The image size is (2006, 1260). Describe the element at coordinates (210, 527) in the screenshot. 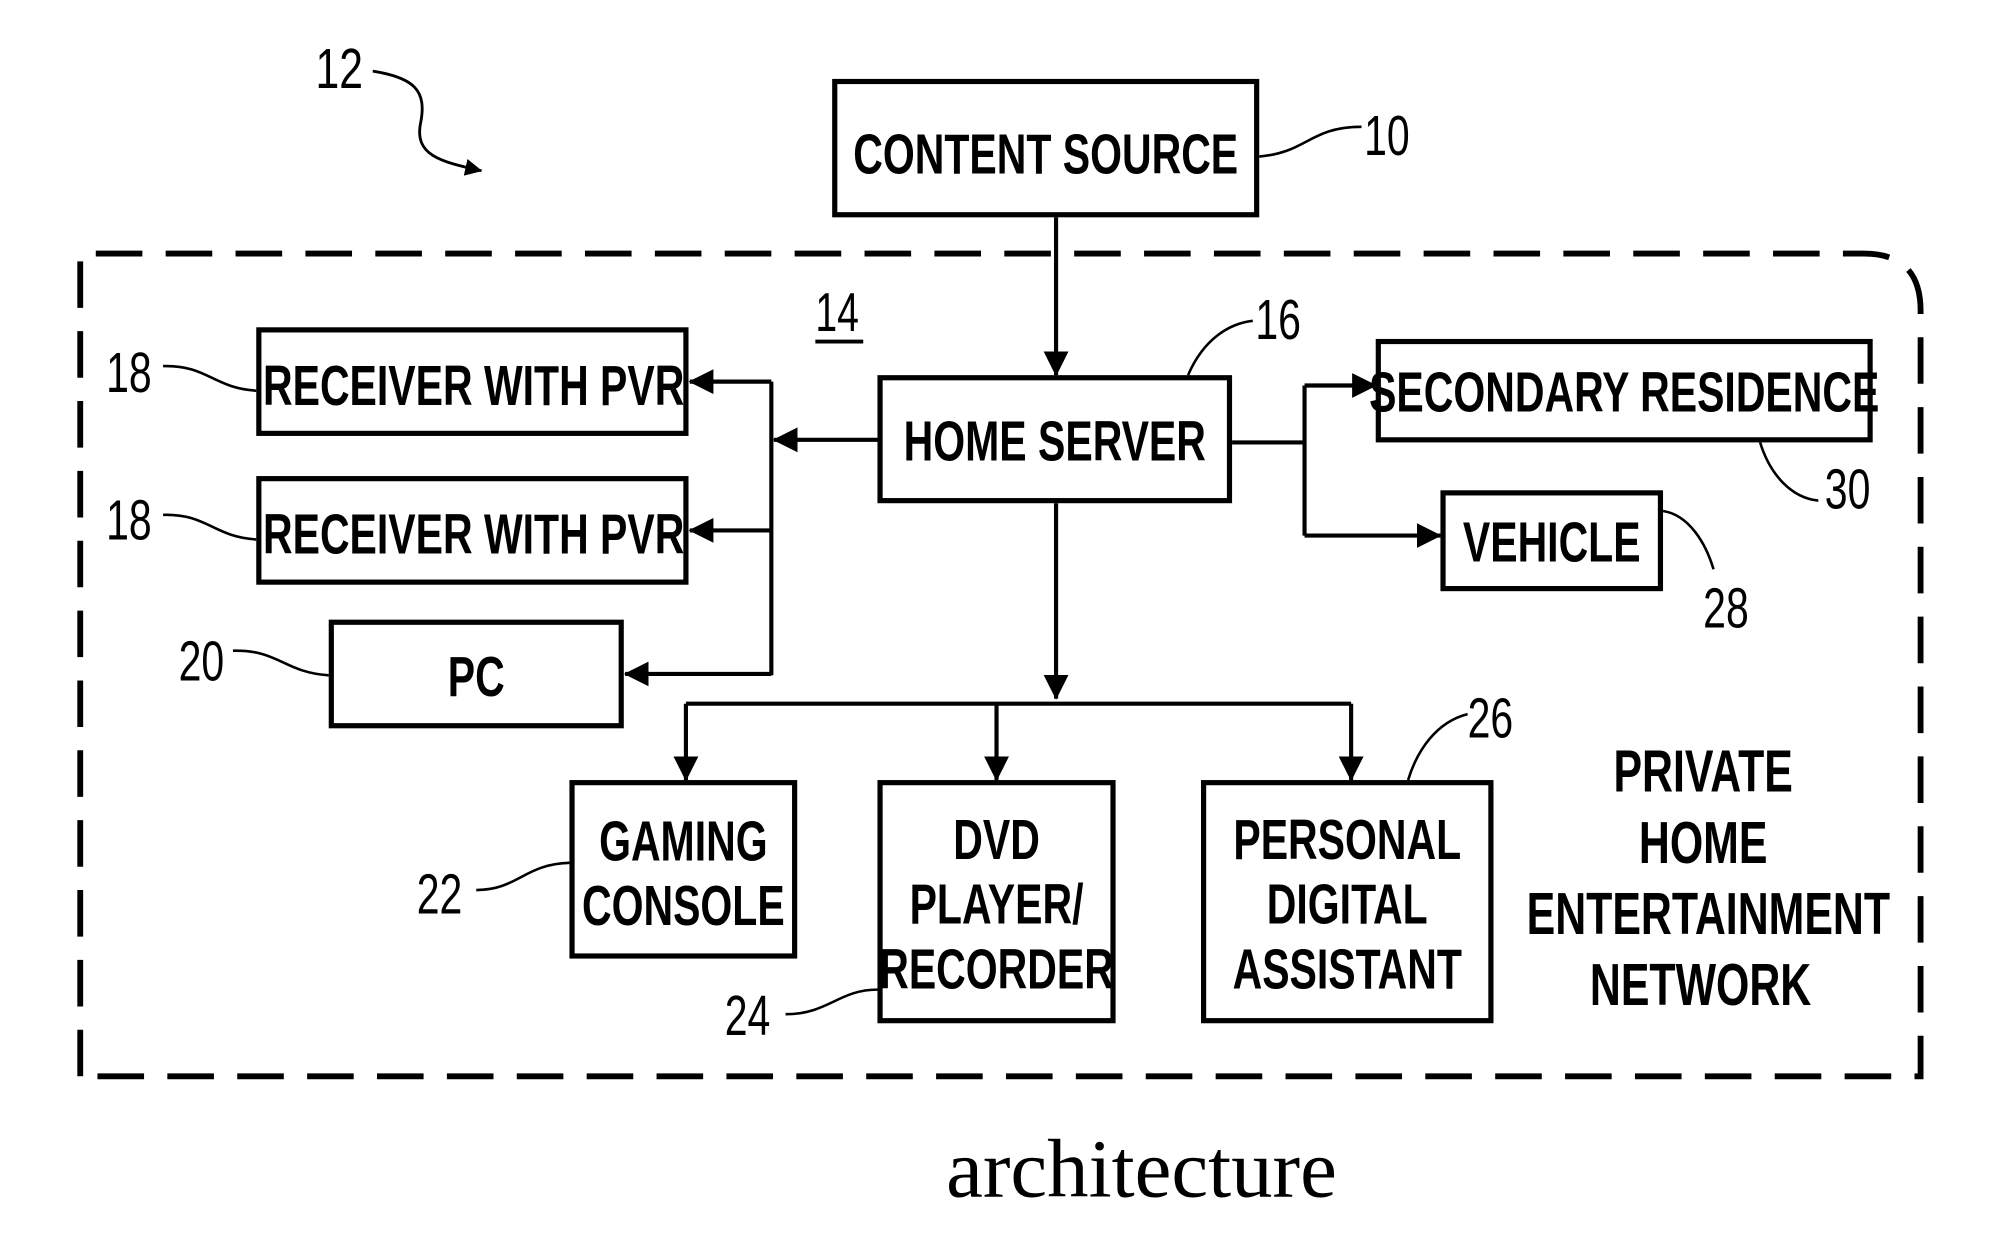

I see `ref-18b-lead` at that location.